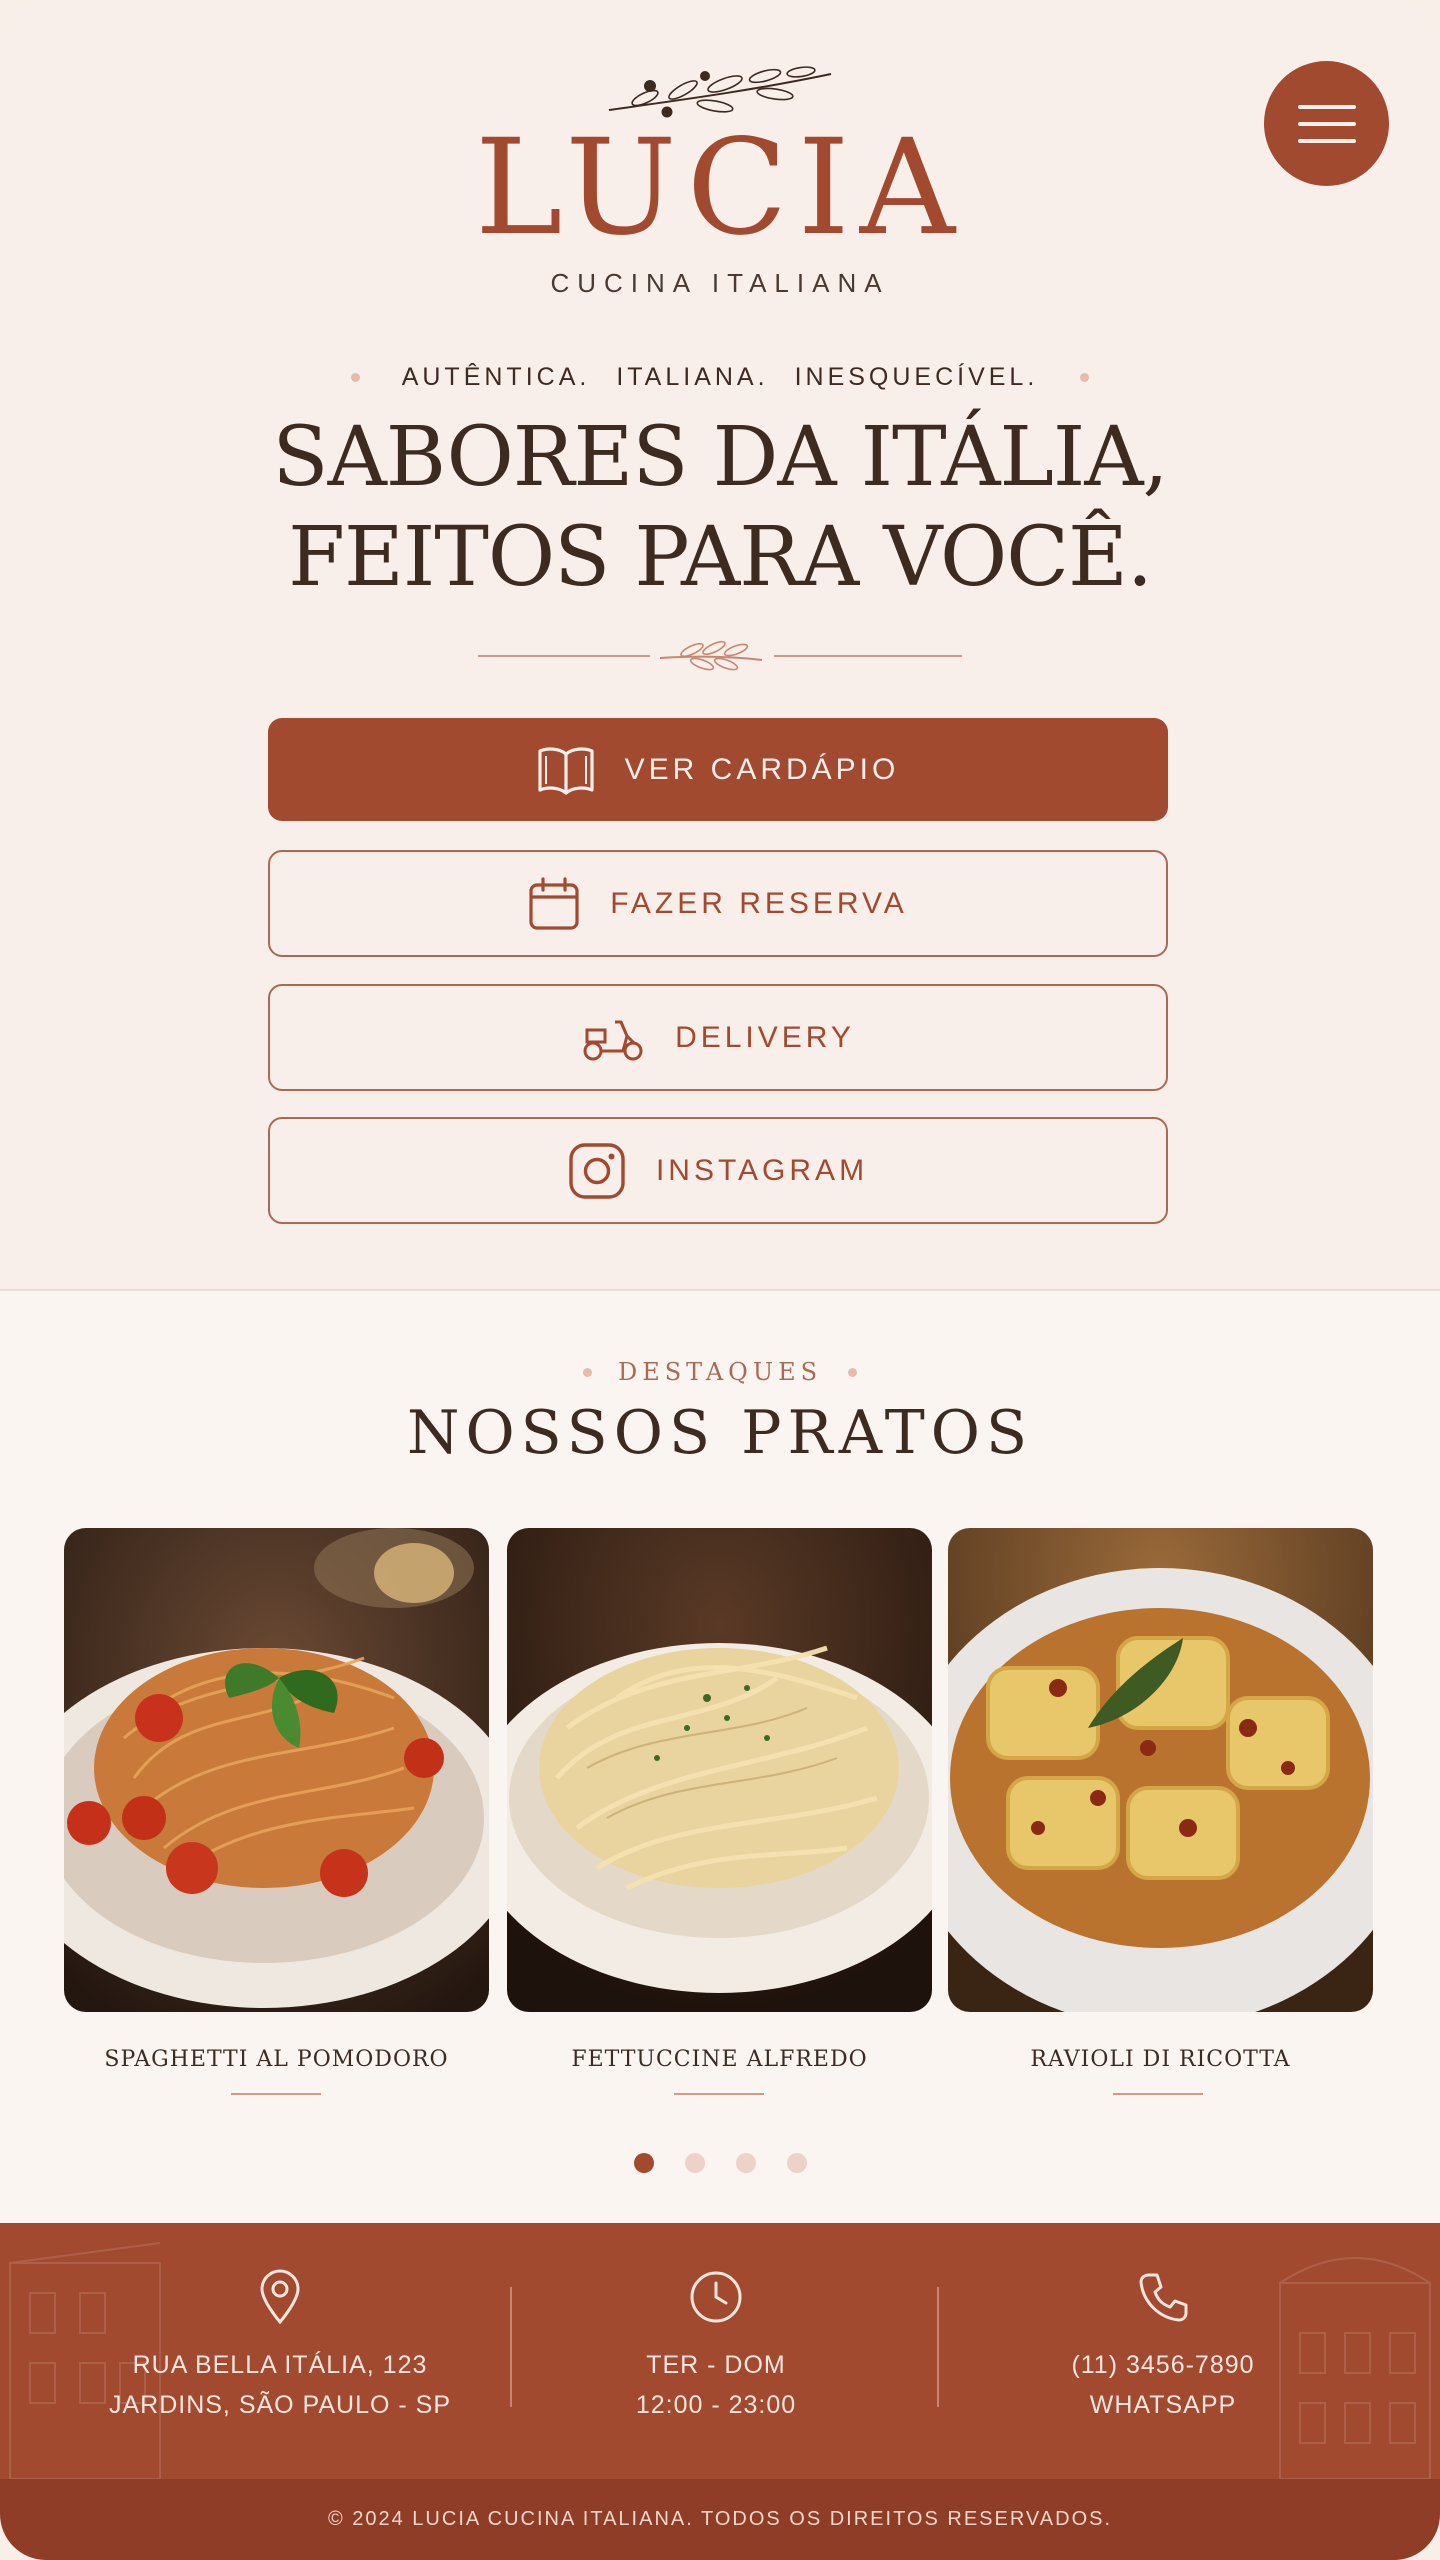  Describe the element at coordinates (720, 188) in the screenshot. I see `brand-logo: LUCIA` at that location.